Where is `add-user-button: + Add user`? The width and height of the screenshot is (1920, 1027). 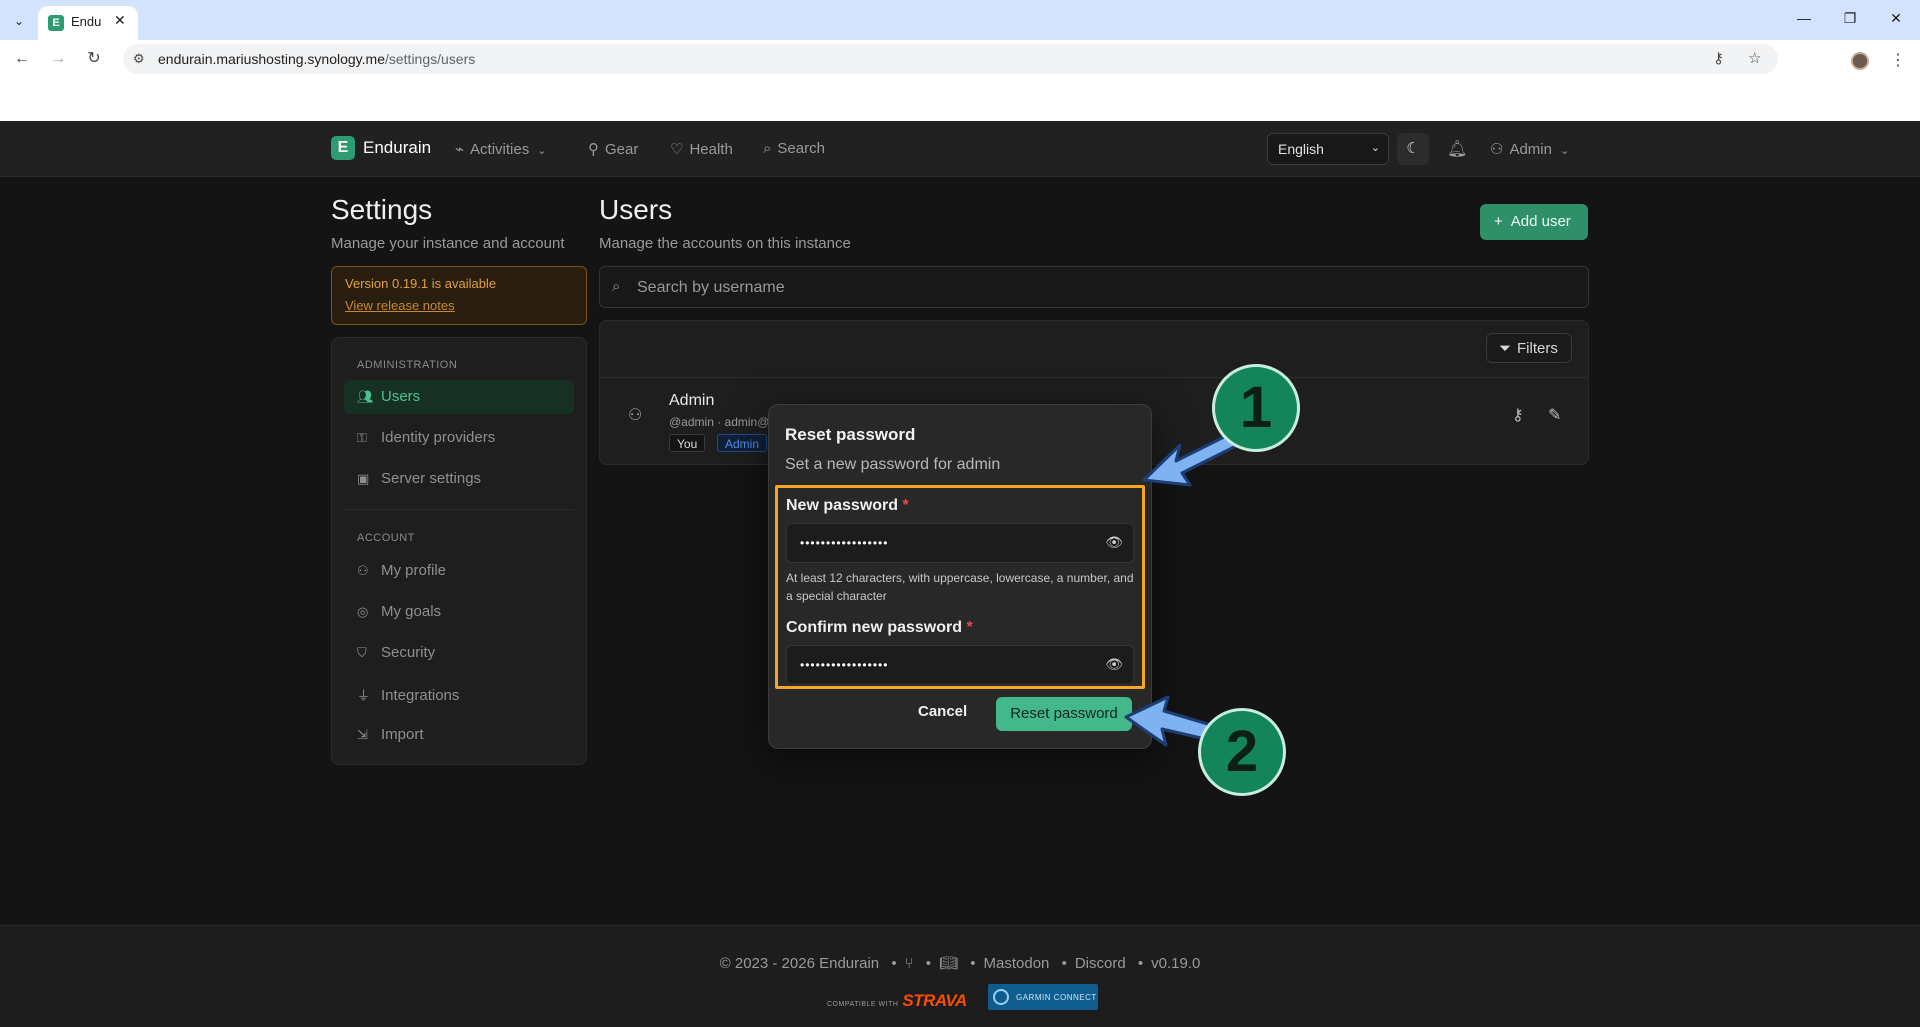 add-user-button: + Add user is located at coordinates (1534, 222).